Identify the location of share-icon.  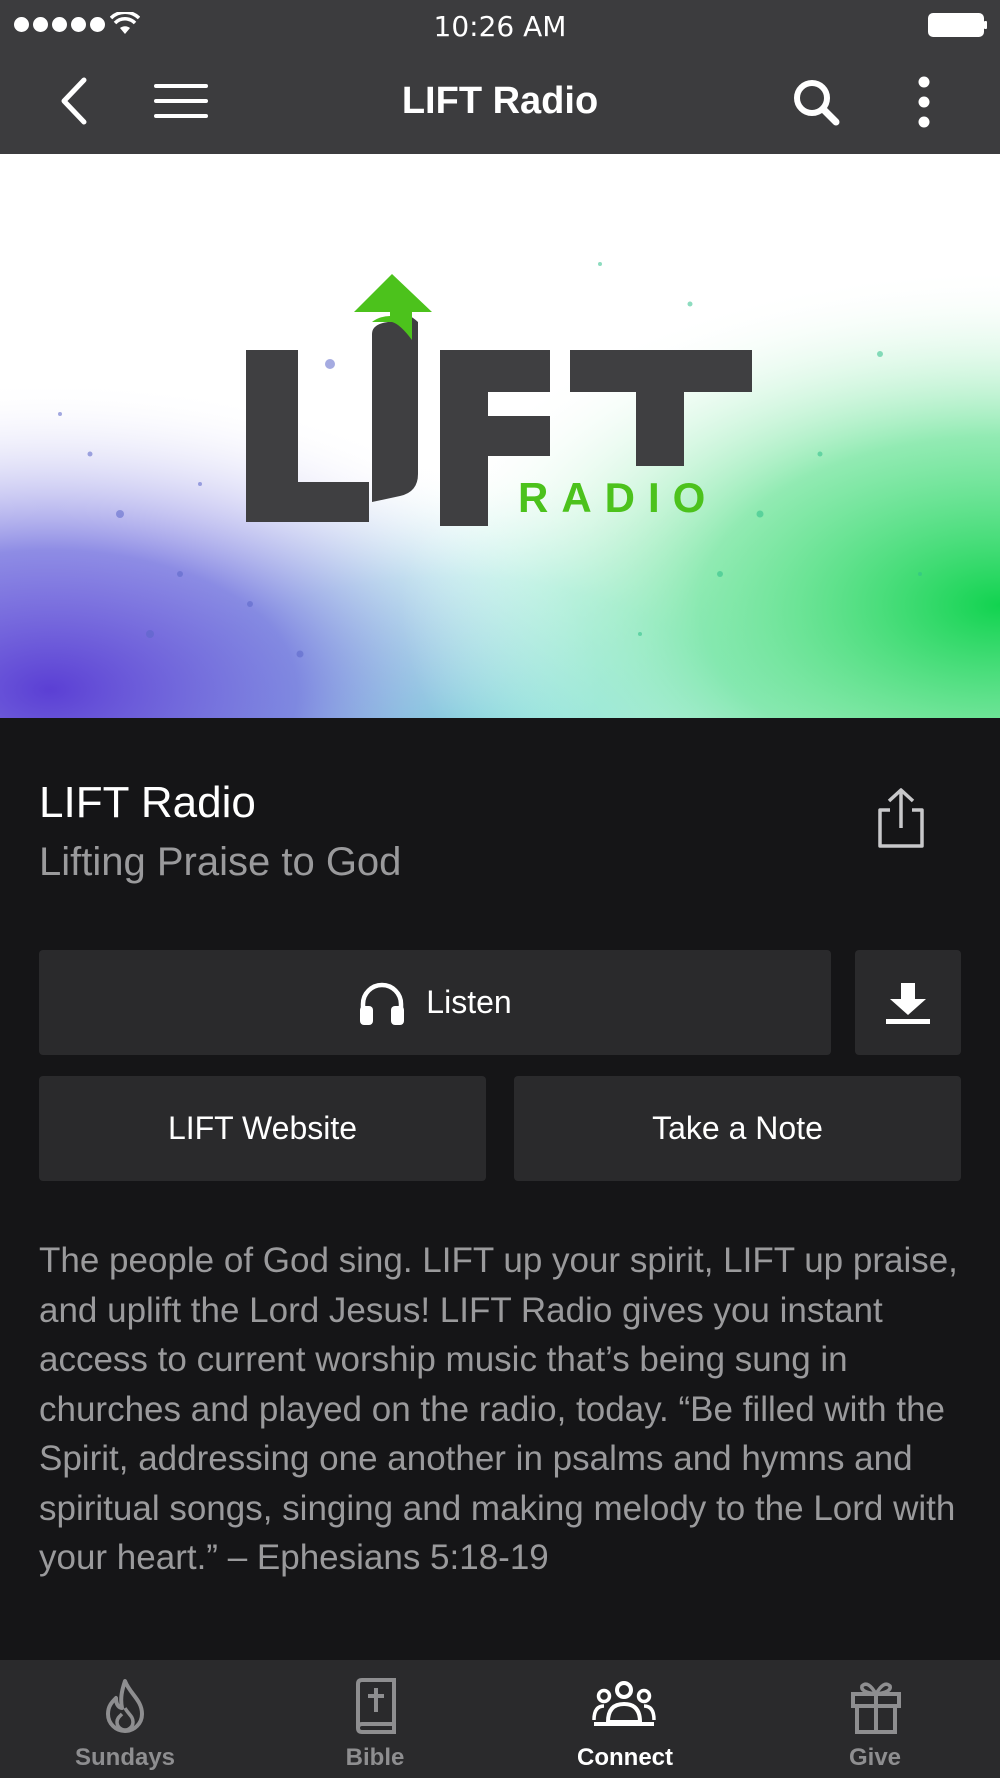
(901, 818).